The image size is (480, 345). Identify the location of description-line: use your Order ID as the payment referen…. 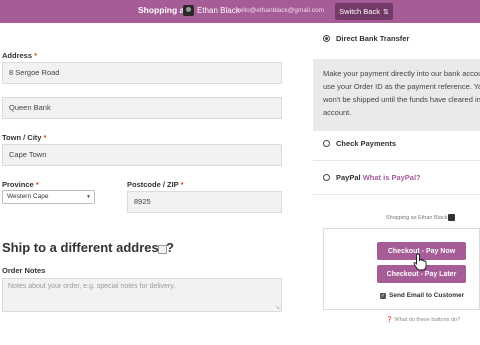
(401, 86).